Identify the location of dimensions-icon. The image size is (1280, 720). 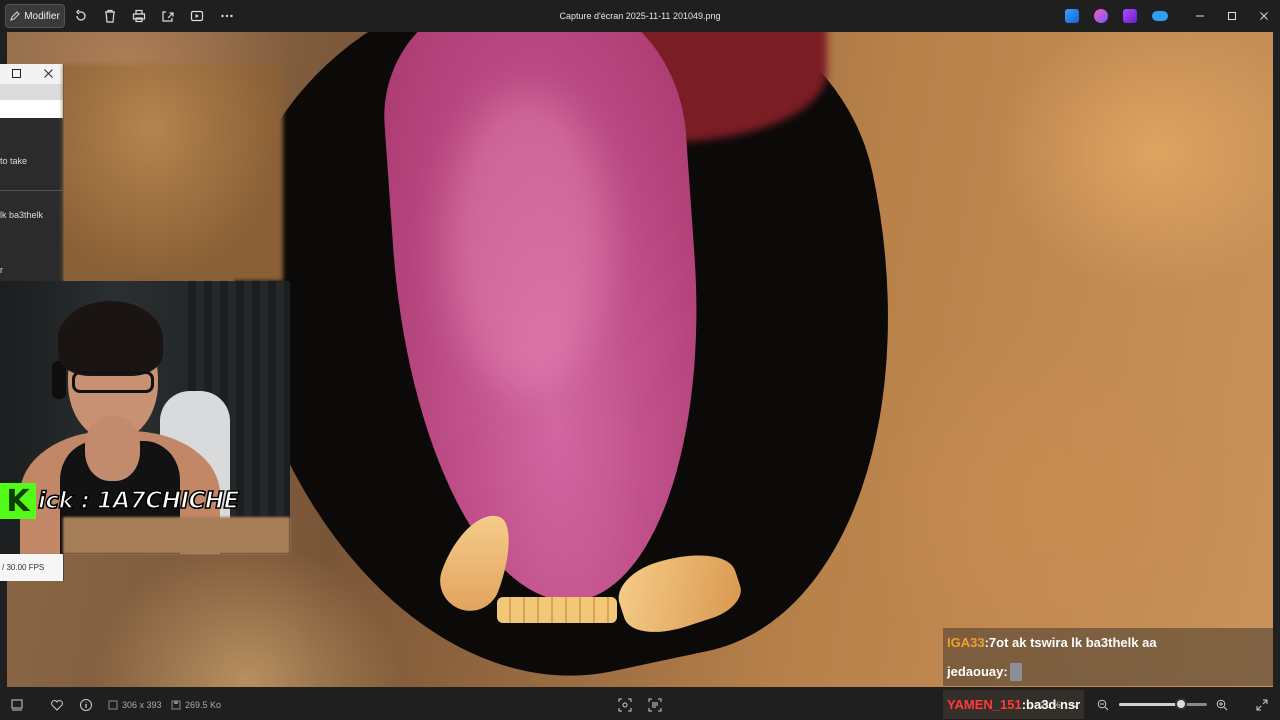
(113, 705).